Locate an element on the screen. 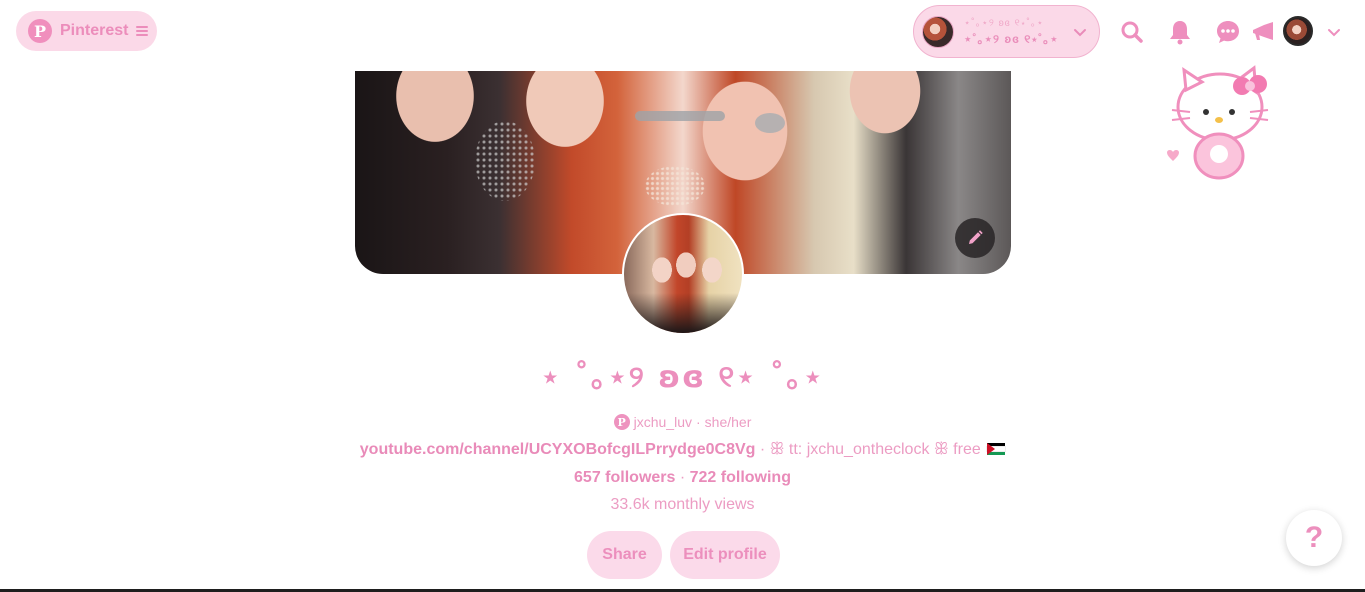  account-name-small: ⋆˚｡⋆୨ ʚɞ ୧⋆˚｡⋆ is located at coordinates (1004, 23).